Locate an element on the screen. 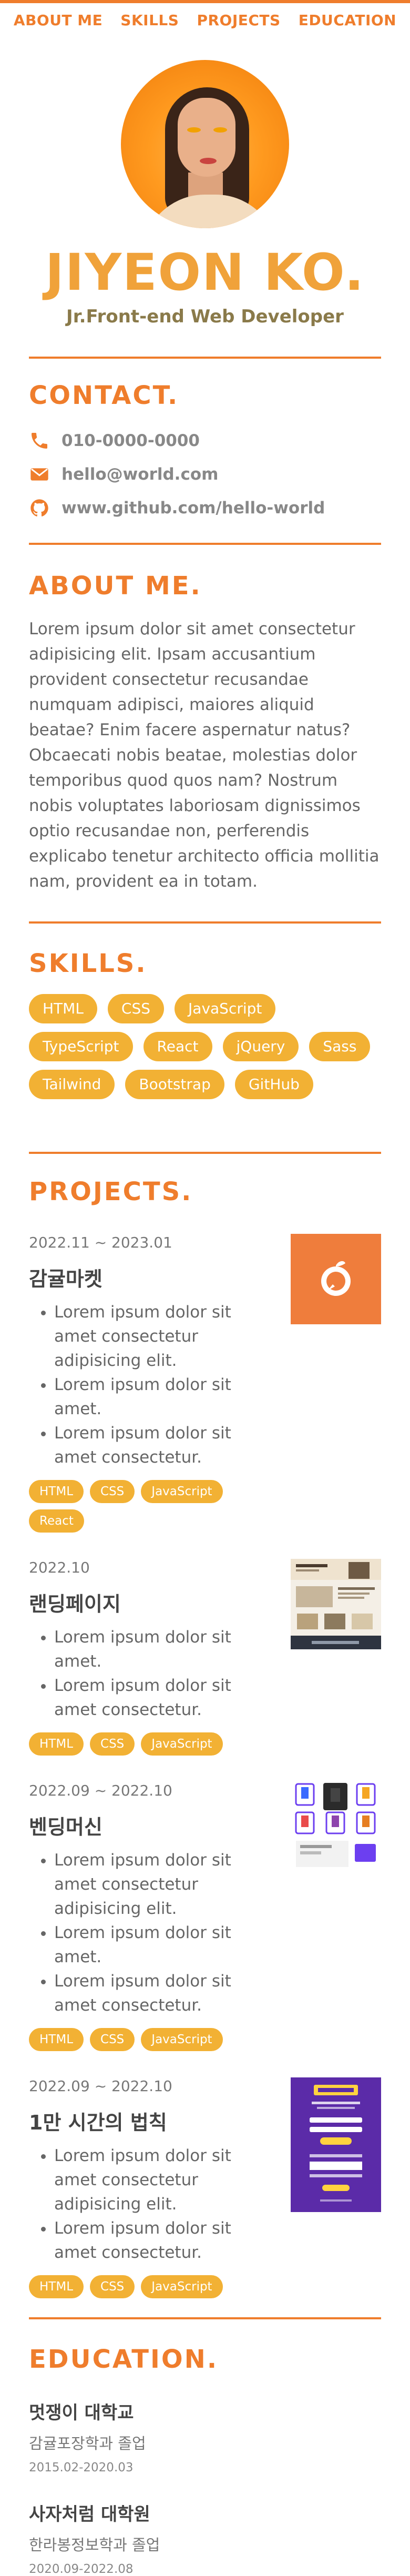  skill-tag: HTML is located at coordinates (63, 1009).